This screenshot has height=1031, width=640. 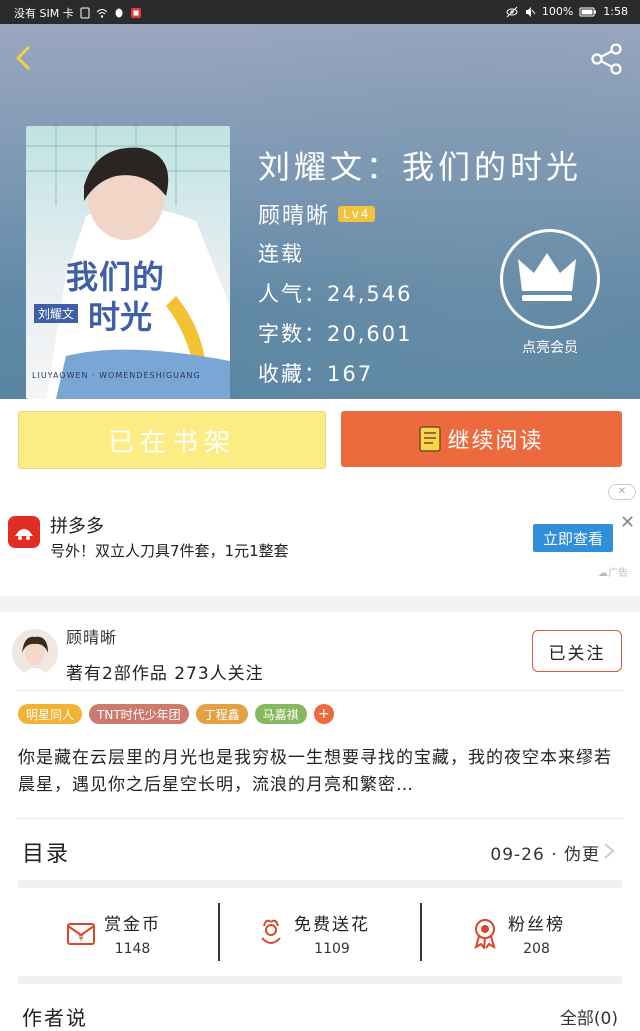 What do you see at coordinates (135, 13) in the screenshot?
I see `app-icon` at bounding box center [135, 13].